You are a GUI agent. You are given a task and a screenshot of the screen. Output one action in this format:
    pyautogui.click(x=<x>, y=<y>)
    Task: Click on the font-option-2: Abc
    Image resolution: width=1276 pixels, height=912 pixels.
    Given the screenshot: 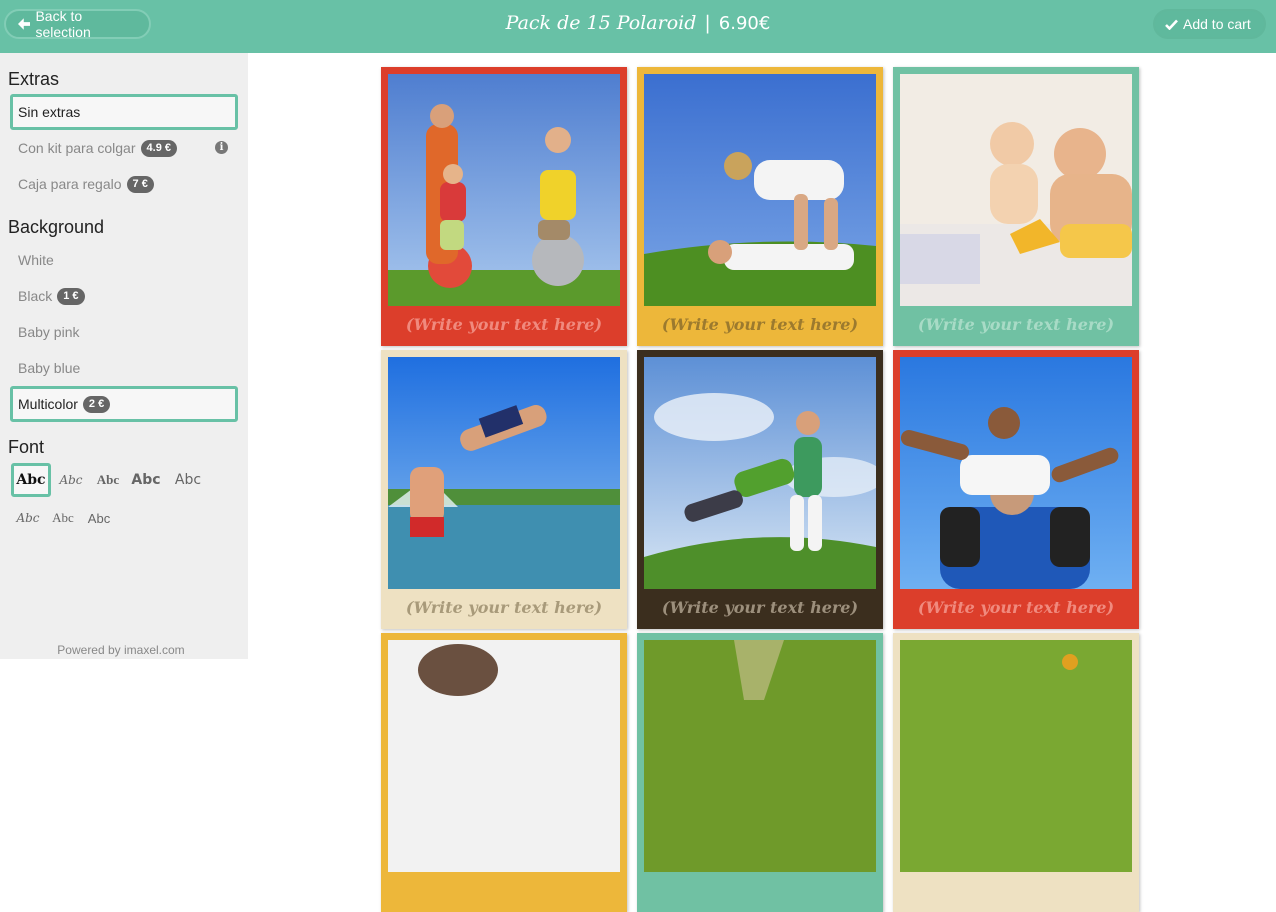 What is the action you would take?
    pyautogui.click(x=71, y=480)
    